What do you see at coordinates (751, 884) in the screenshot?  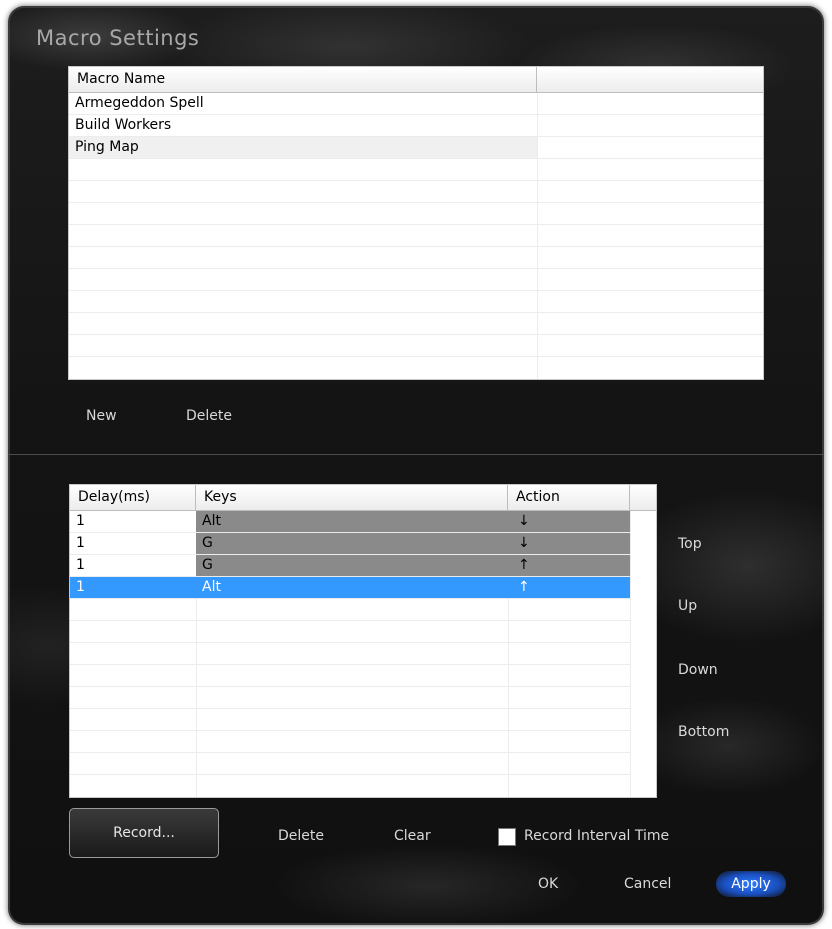 I see `apply-button: Apply` at bounding box center [751, 884].